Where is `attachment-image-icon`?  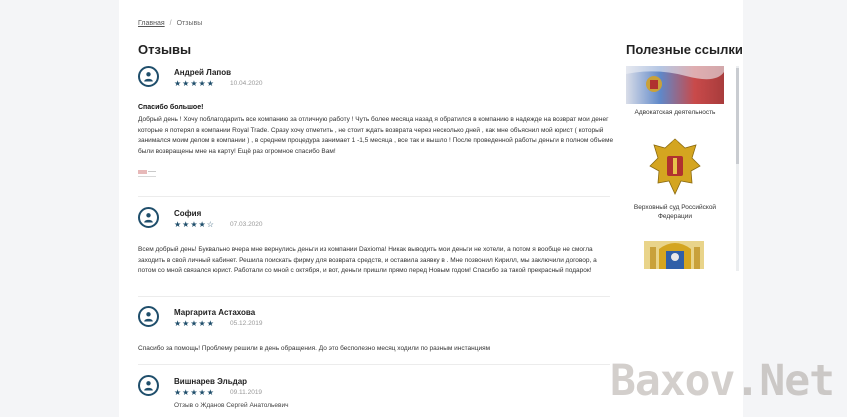
attachment-image-icon is located at coordinates (147, 173).